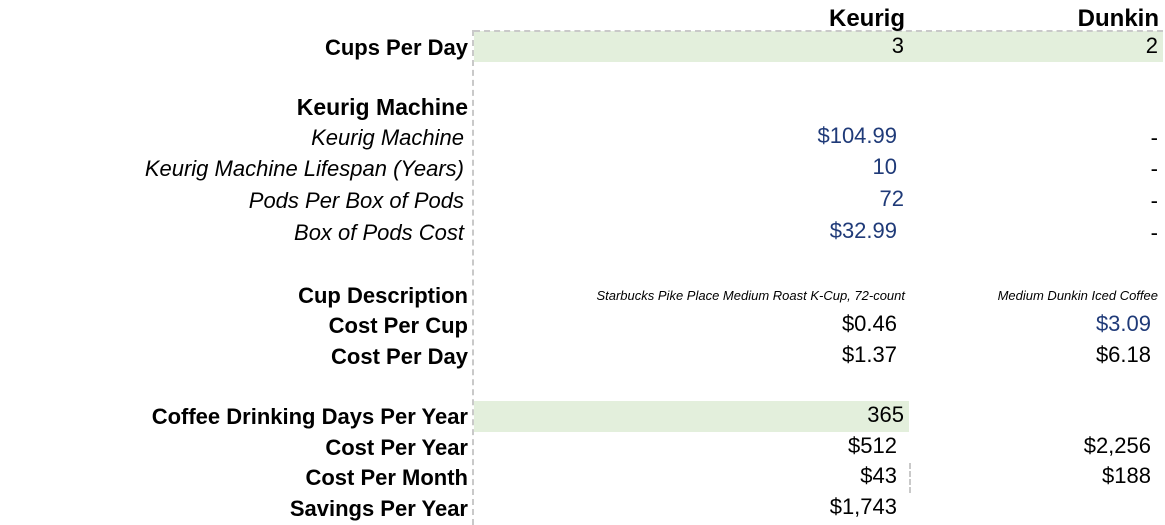  I want to click on dunkin-column-header: Dunkin, so click(1118, 18).